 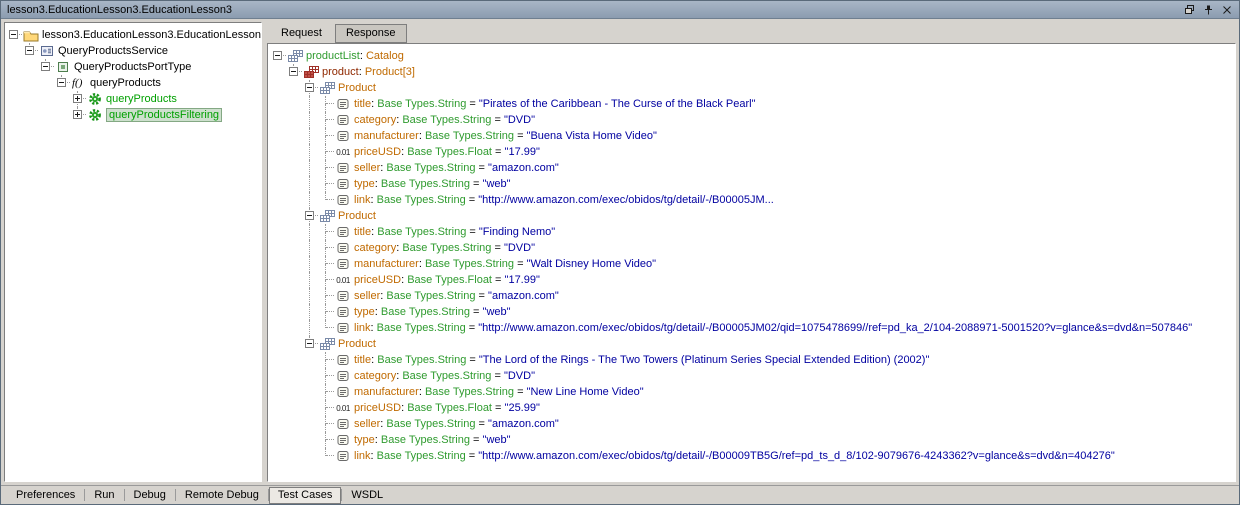 What do you see at coordinates (751, 72) in the screenshot?
I see `node-product-array: product: Product[3]` at bounding box center [751, 72].